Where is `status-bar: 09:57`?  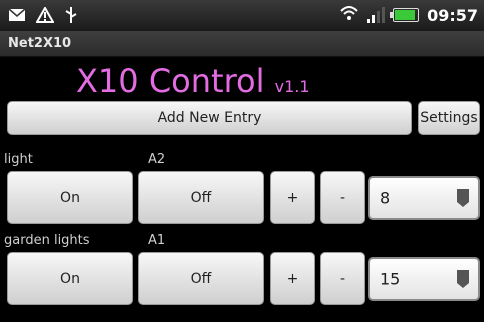
status-bar: 09:57 is located at coordinates (242, 15).